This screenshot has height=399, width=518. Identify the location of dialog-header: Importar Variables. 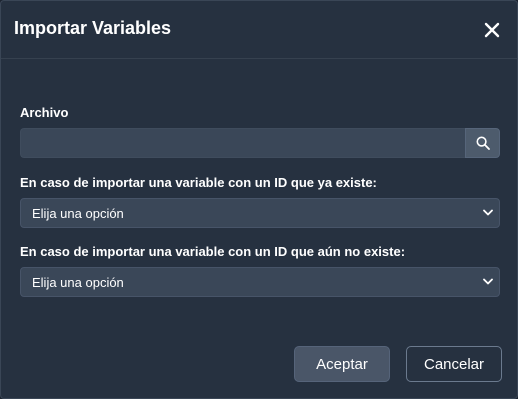
(259, 30).